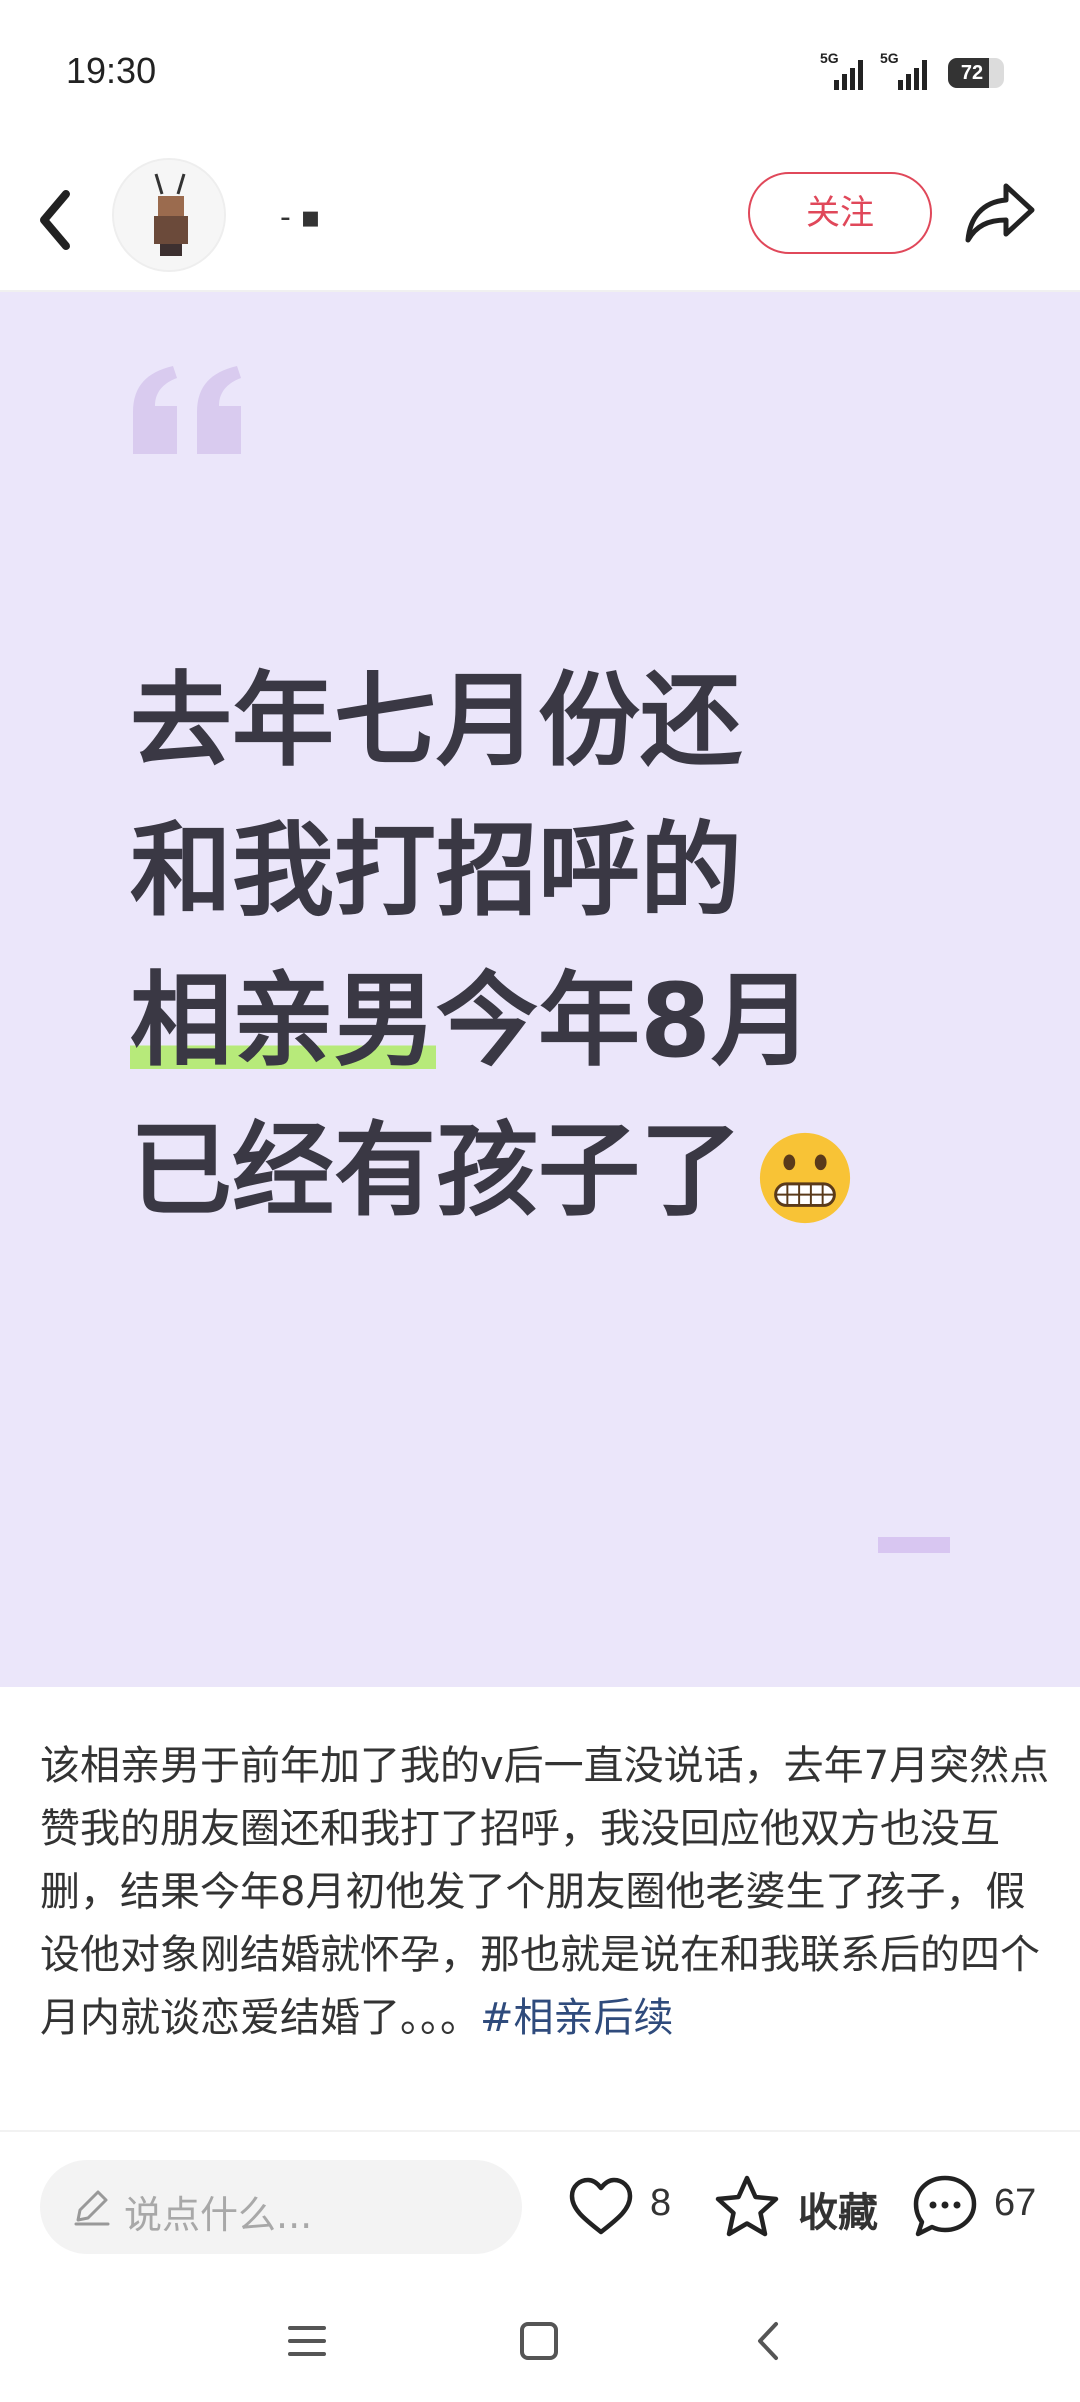 Image resolution: width=1080 pixels, height=2402 pixels. Describe the element at coordinates (436, 871) in the screenshot. I see `headline-line-2: 和我打招呼的` at that location.